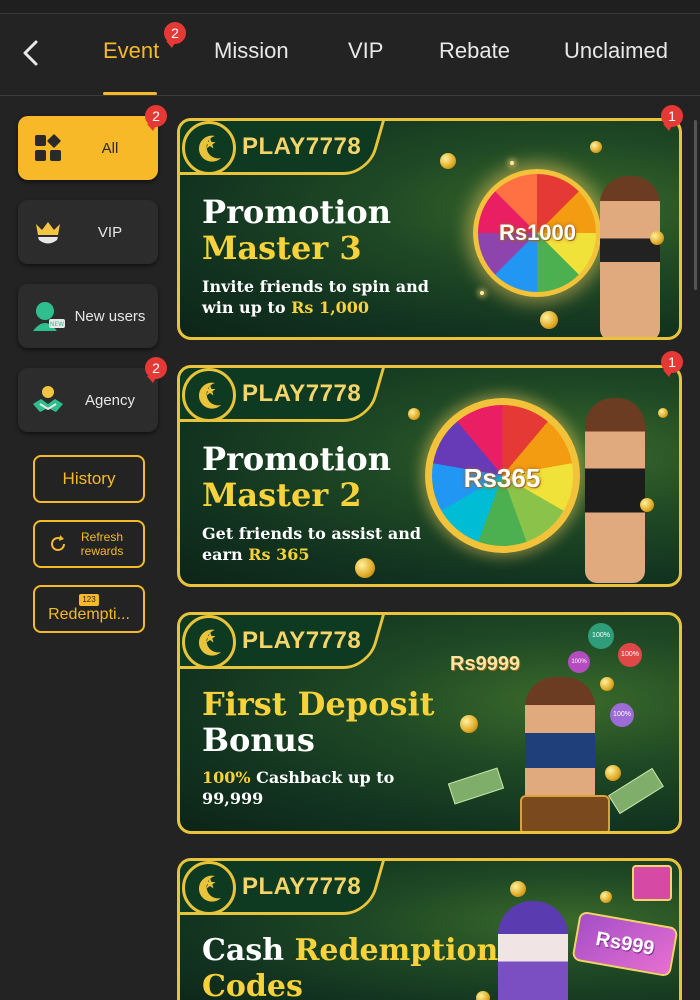 The height and width of the screenshot is (1000, 700). Describe the element at coordinates (537, 232) in the screenshot. I see `prize-amount: Rs1000` at that location.